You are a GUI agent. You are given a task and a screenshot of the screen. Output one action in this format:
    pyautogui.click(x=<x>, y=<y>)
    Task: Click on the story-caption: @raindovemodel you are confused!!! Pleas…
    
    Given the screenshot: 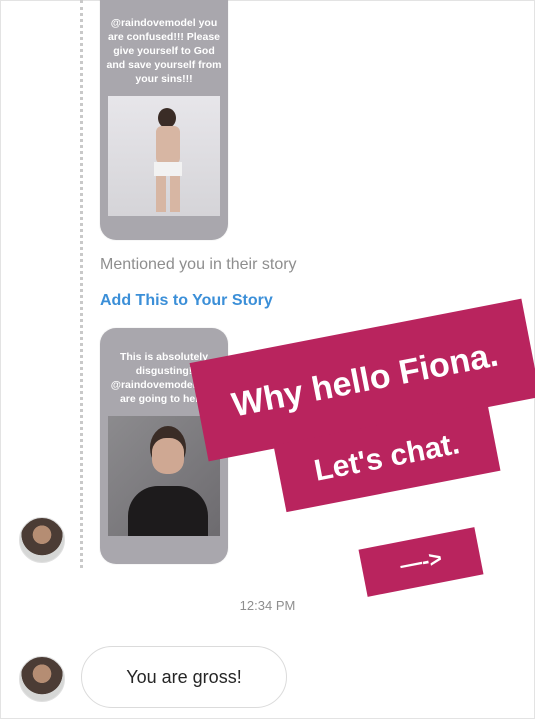 What is the action you would take?
    pyautogui.click(x=164, y=51)
    